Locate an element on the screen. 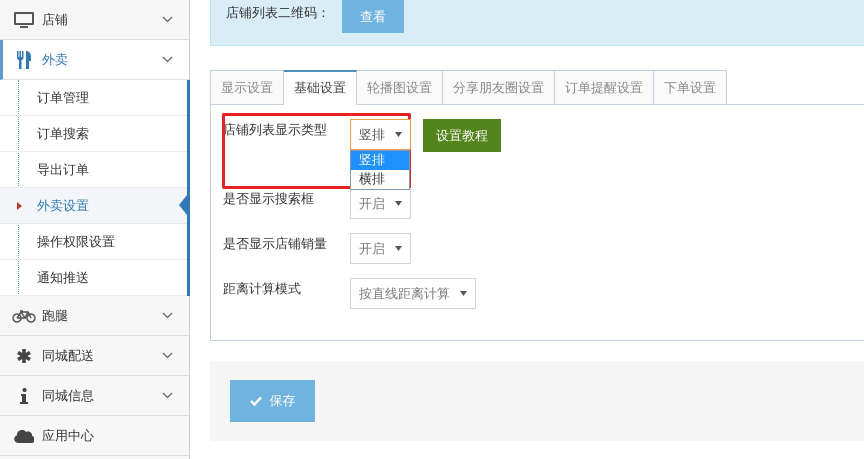  qr-code-label: 店铺列表二维码： is located at coordinates (278, 13).